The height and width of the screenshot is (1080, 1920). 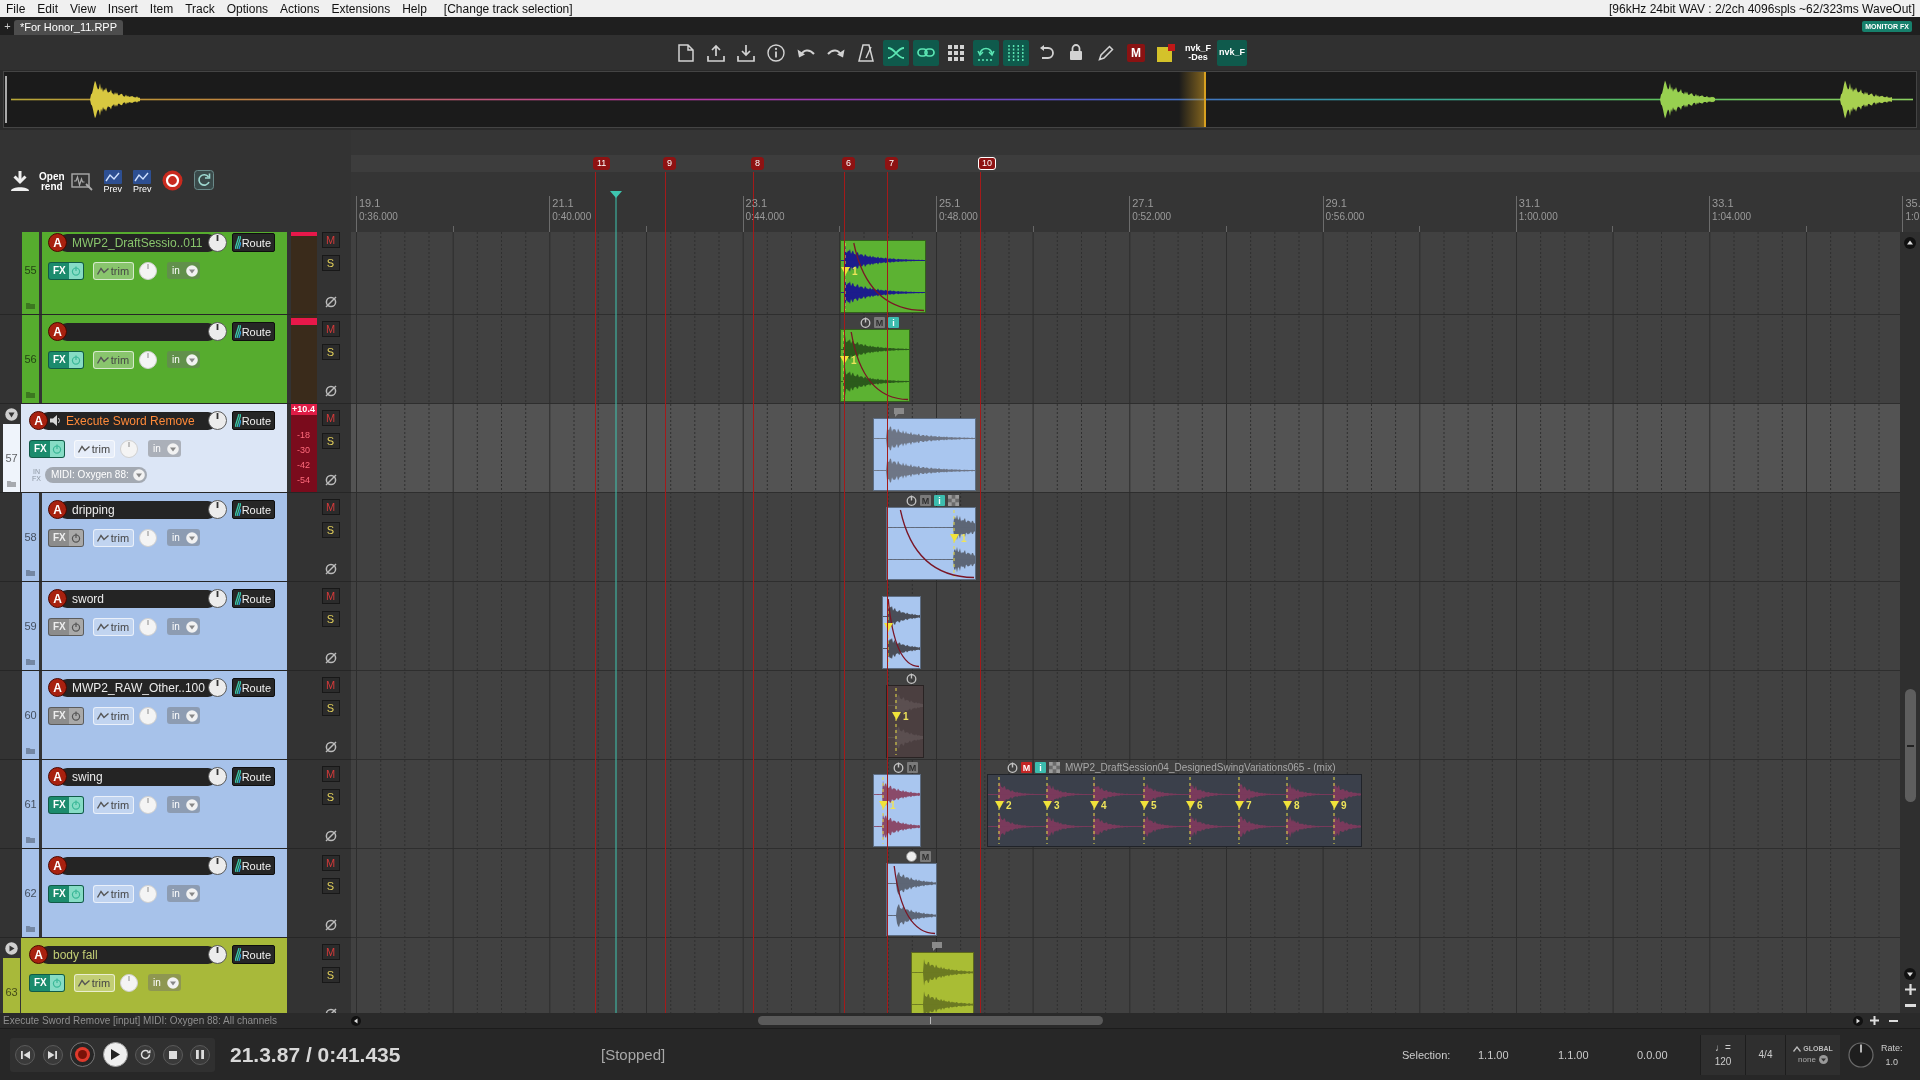 I want to click on open-render-button: Open rend, so click(x=52, y=182).